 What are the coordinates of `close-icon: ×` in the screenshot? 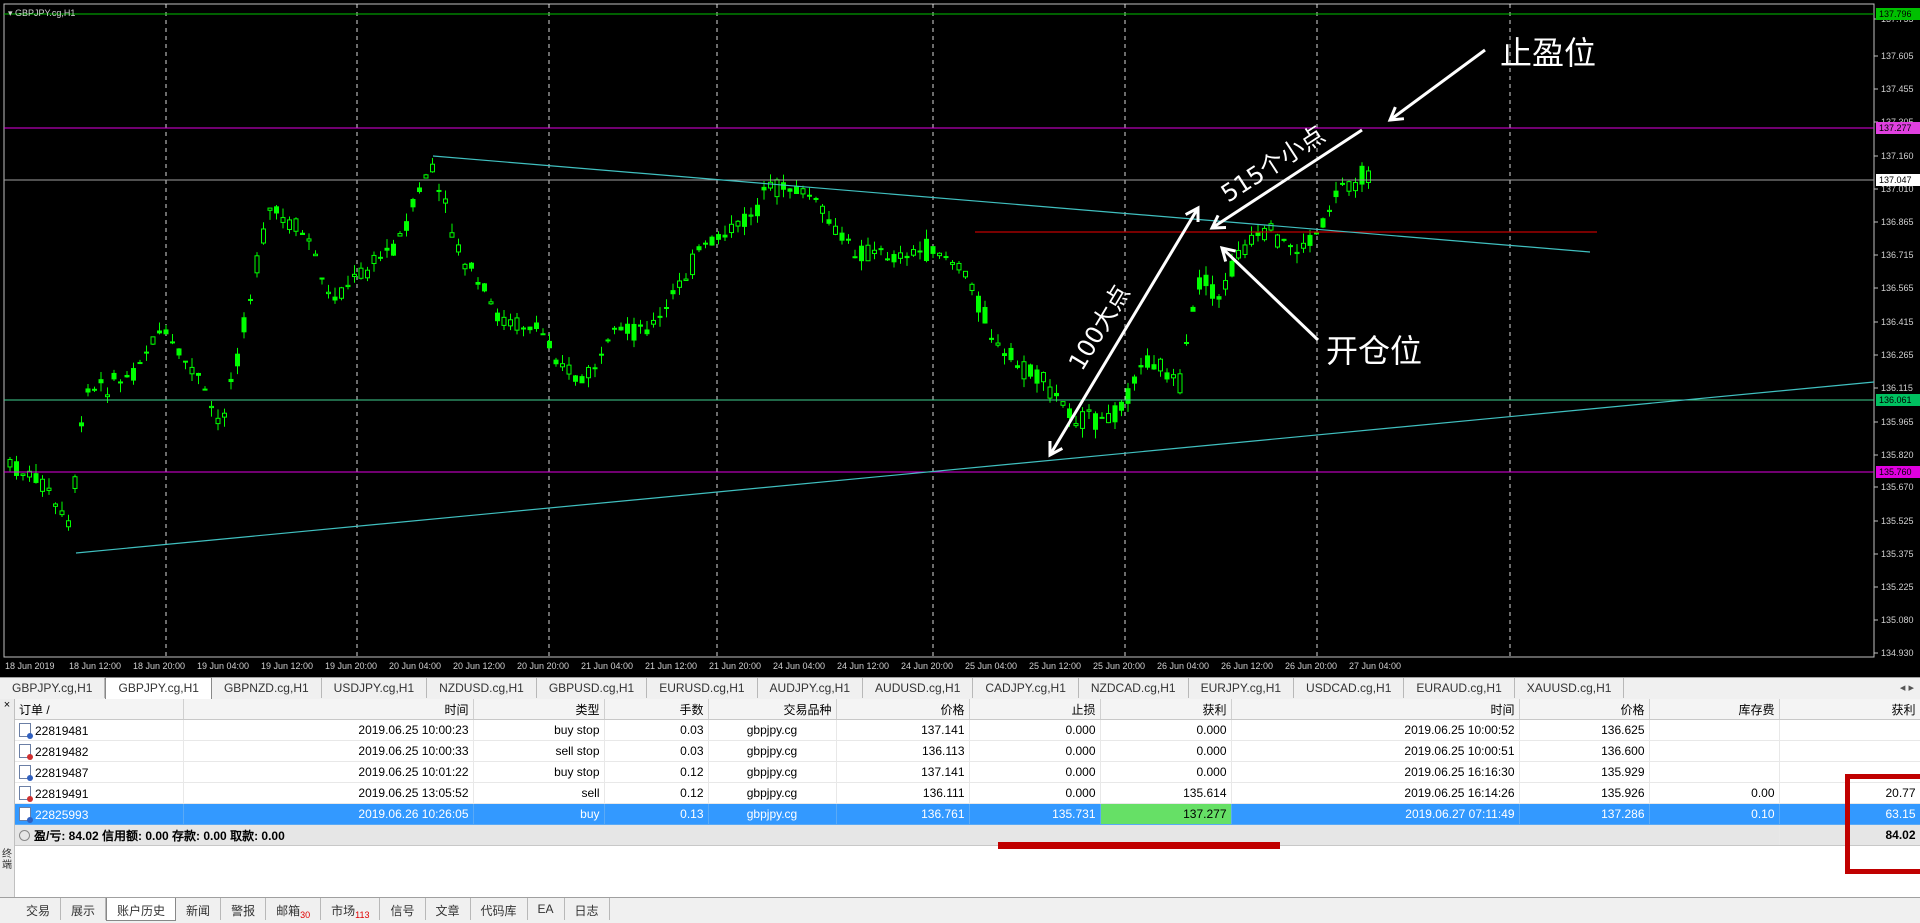 It's located at (7, 705).